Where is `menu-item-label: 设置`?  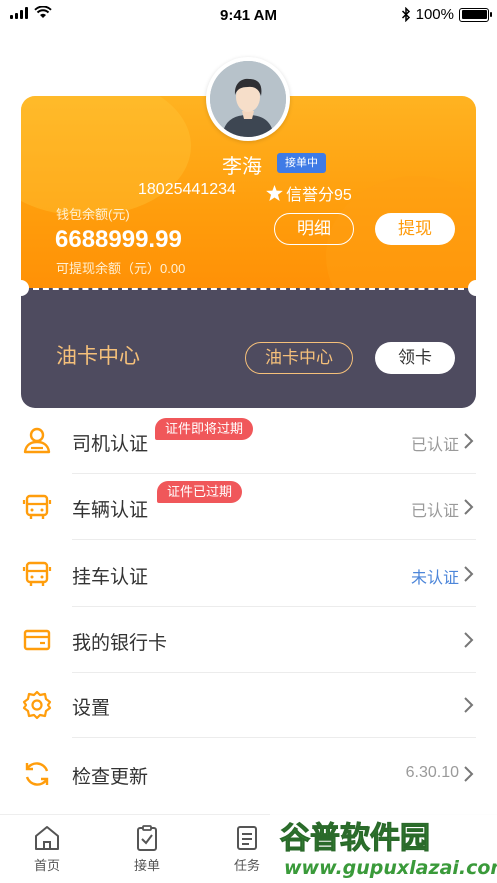
menu-item-label: 设置 is located at coordinates (91, 708).